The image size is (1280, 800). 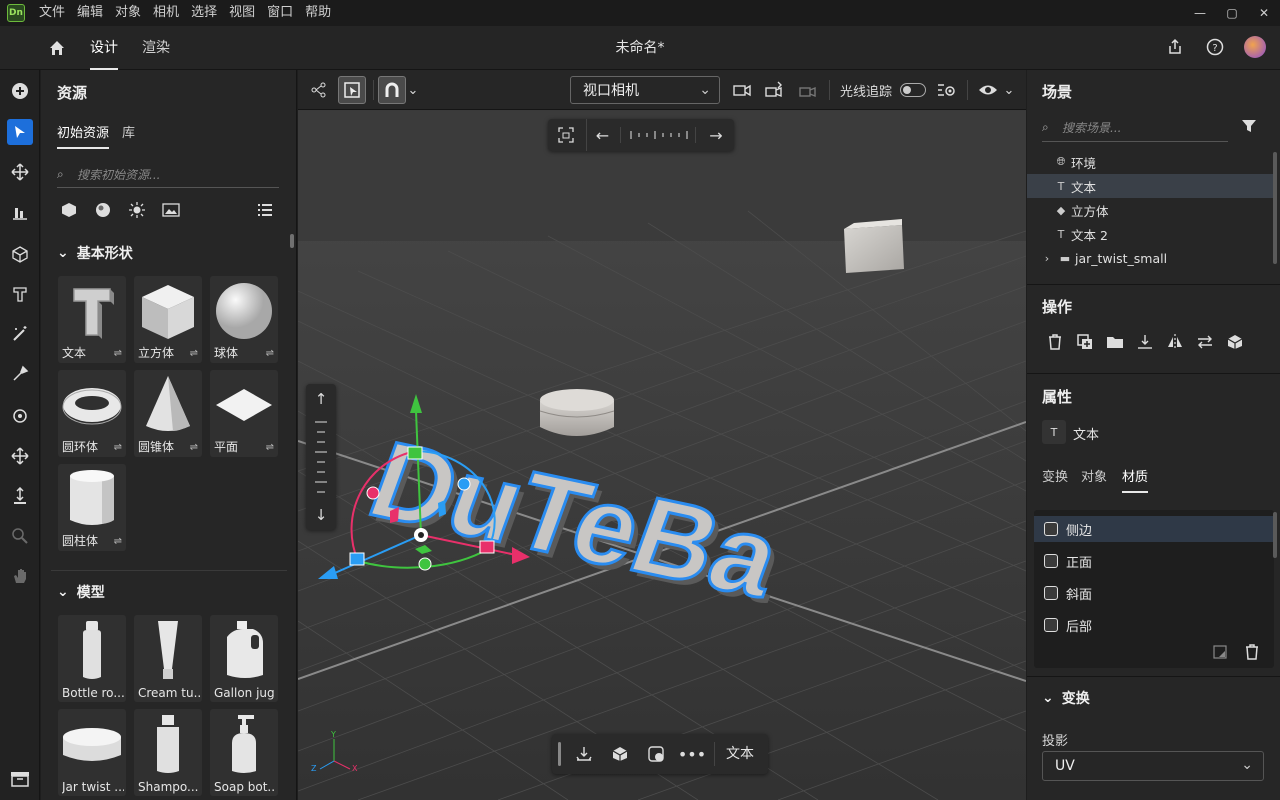 What do you see at coordinates (168, 413) in the screenshot?
I see `asset-cone: 圆锥体 ⇌` at bounding box center [168, 413].